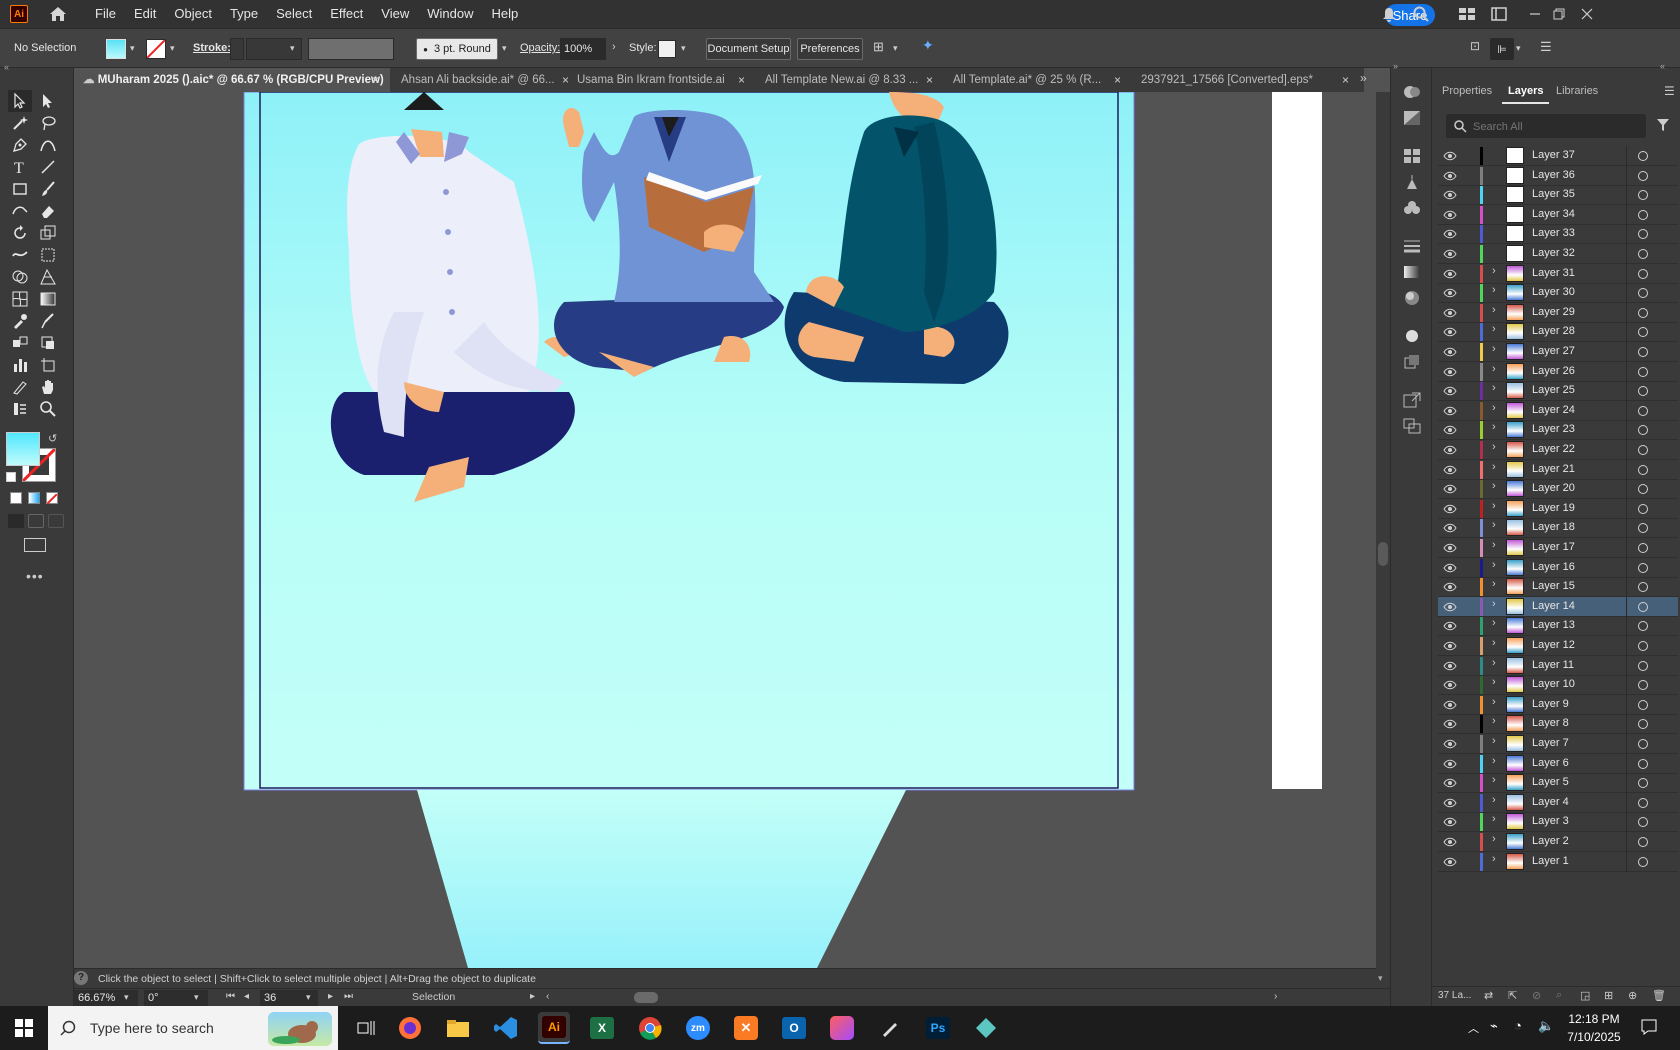 The image size is (1680, 1050). I want to click on restore-icon, so click(1559, 14).